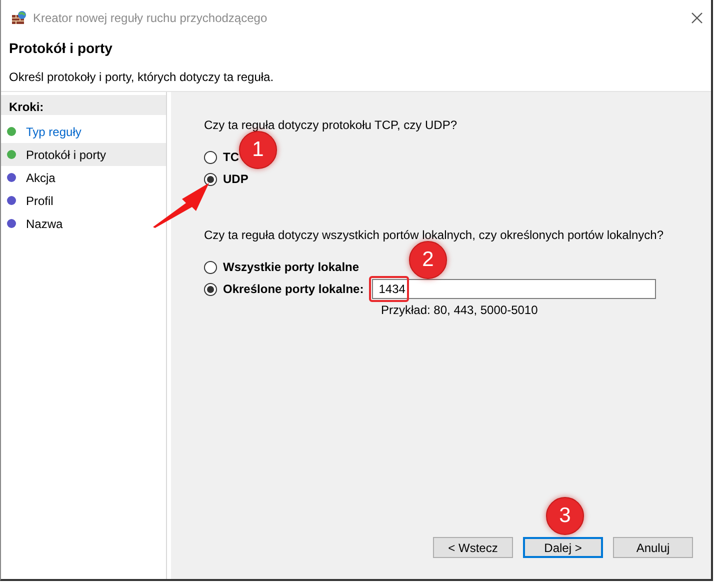 The width and height of the screenshot is (716, 583). Describe the element at coordinates (331, 125) in the screenshot. I see `question-text: Czy ta reguła dotyczy protokołu TCP, czy UDP?` at that location.